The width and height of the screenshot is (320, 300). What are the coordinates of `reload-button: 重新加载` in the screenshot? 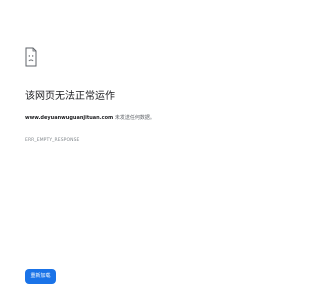 It's located at (40, 276).